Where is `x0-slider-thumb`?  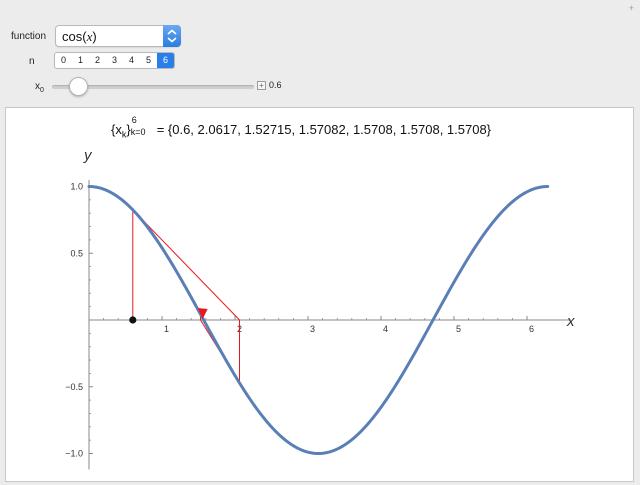
x0-slider-thumb is located at coordinates (78, 86).